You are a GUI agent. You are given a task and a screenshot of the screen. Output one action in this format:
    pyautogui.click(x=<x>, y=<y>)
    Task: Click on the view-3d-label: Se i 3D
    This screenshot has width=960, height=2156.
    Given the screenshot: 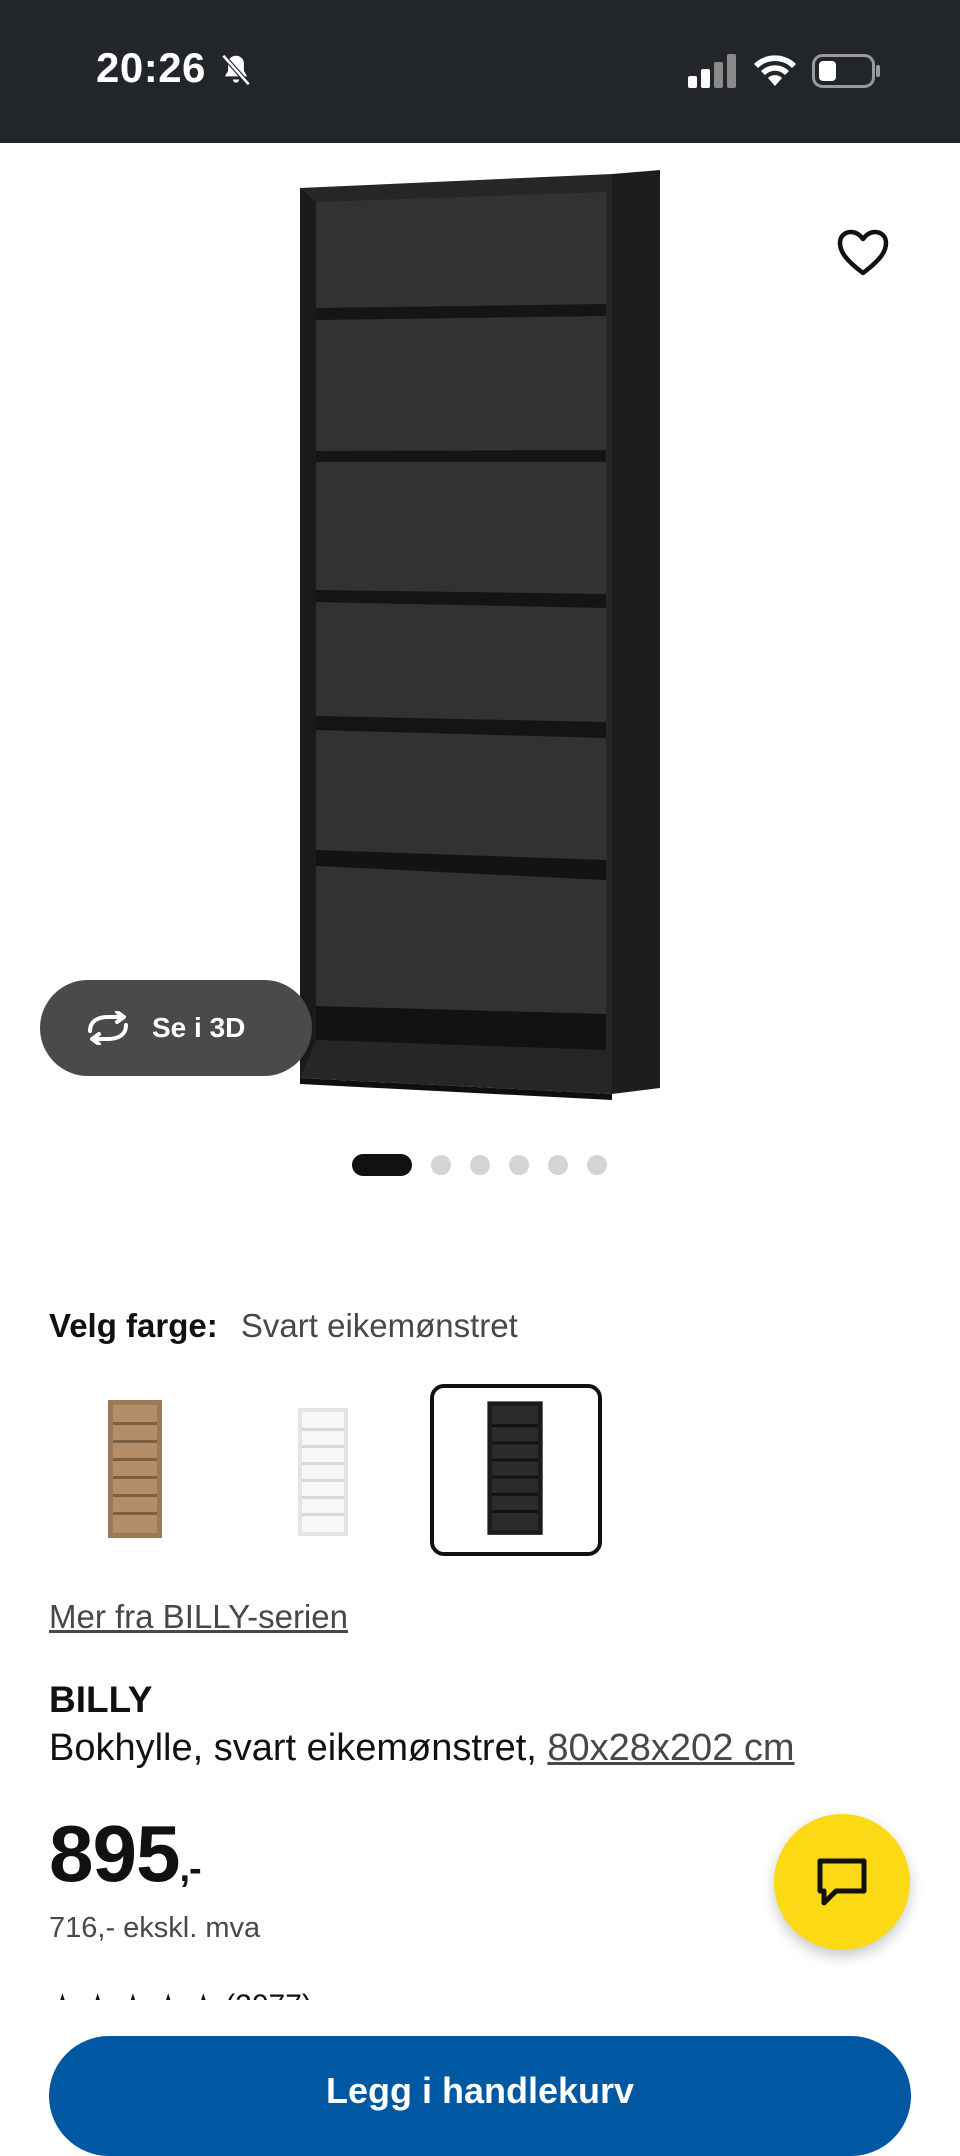 What is the action you would take?
    pyautogui.click(x=199, y=1027)
    